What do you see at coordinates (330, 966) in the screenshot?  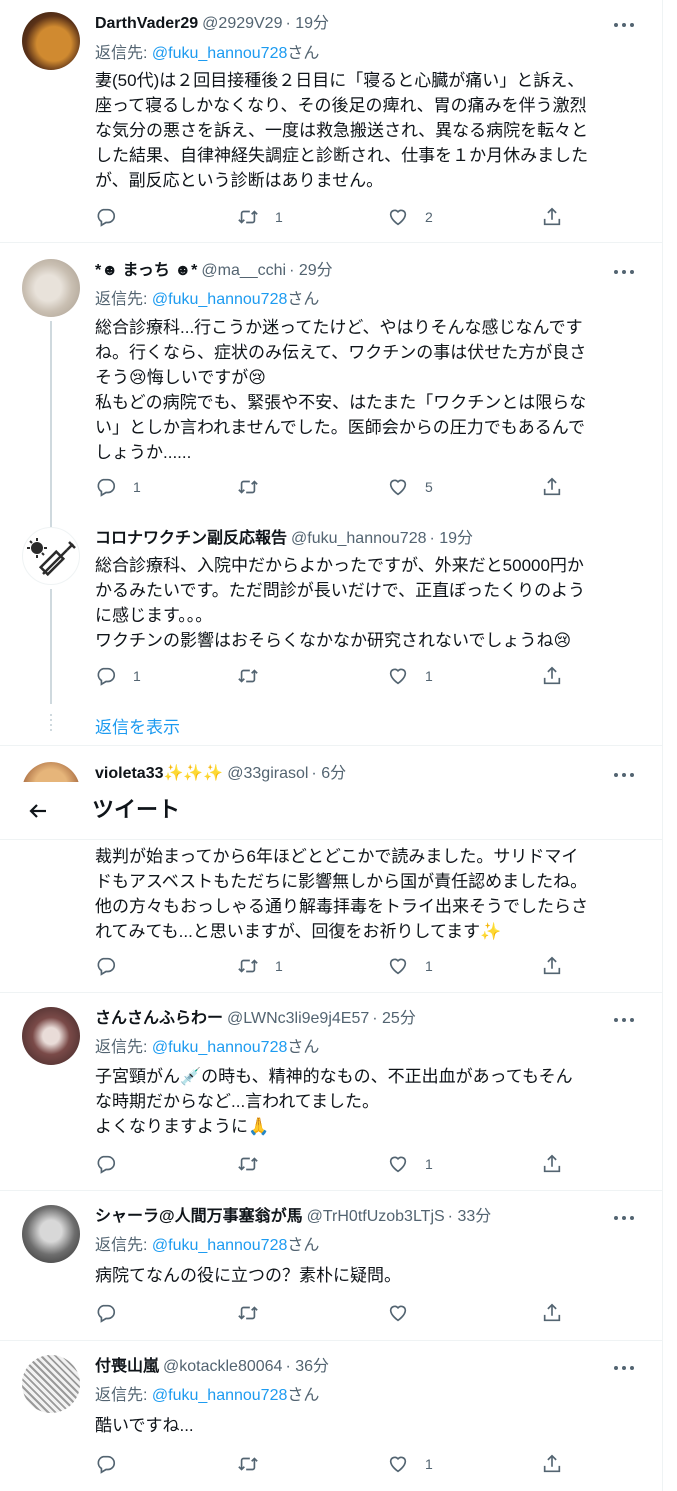 I see `tweet-actions: 1 1` at bounding box center [330, 966].